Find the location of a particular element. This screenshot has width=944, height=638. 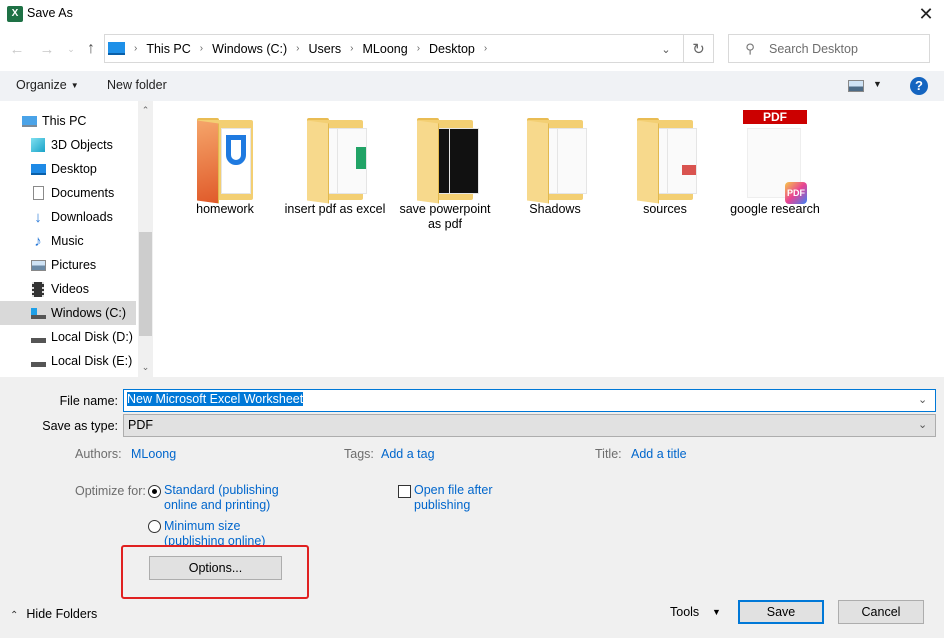

file-item-save-powerpoint-as-pdf: save powerpoint as pdf is located at coordinates (445, 173).